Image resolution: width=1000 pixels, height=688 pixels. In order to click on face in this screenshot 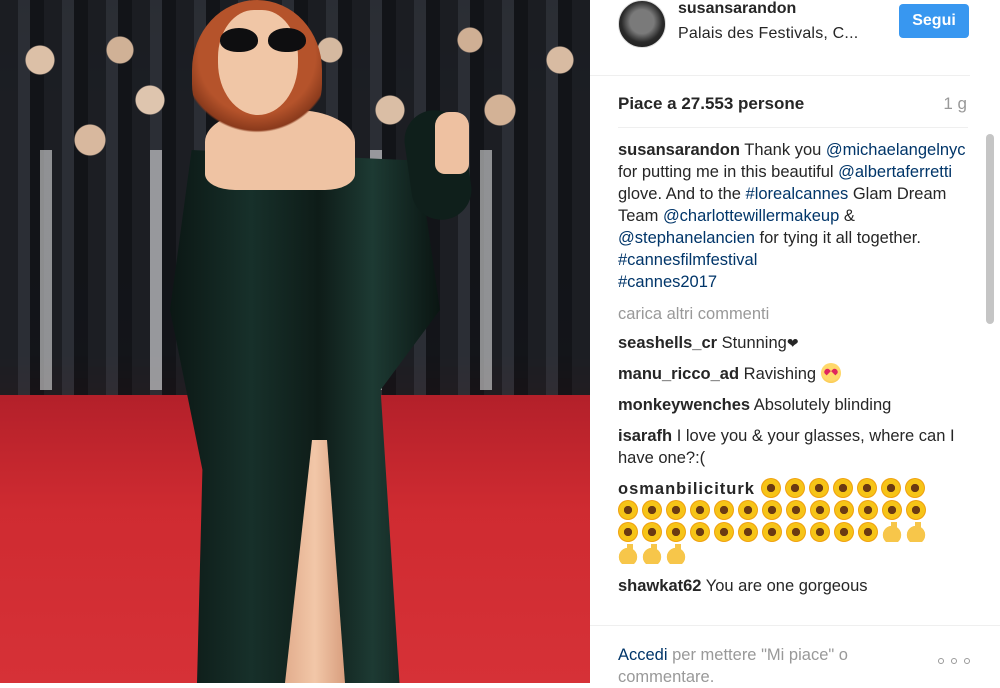, I will do `click(258, 62)`.